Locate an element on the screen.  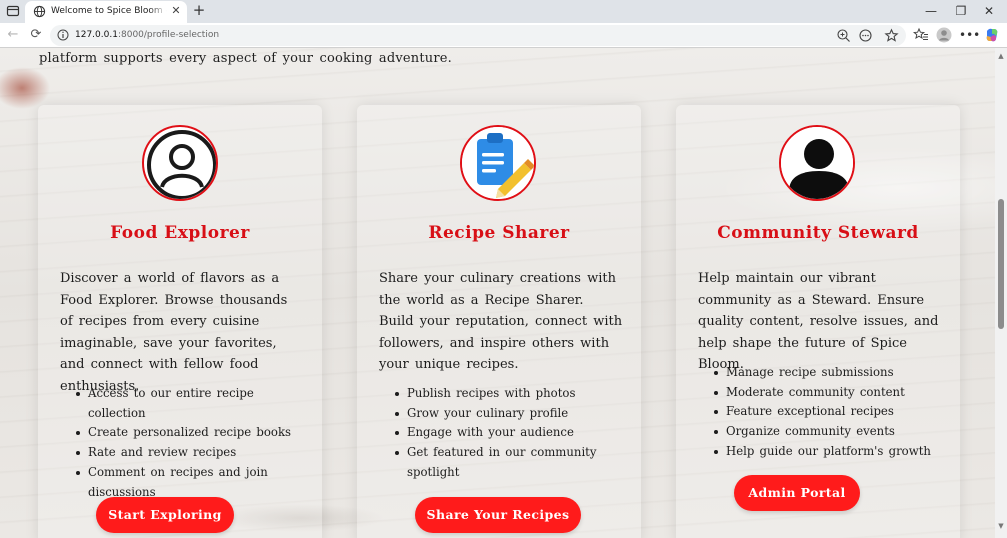
url-text: 127.0.0.1:8000/profile-selection is located at coordinates (147, 35).